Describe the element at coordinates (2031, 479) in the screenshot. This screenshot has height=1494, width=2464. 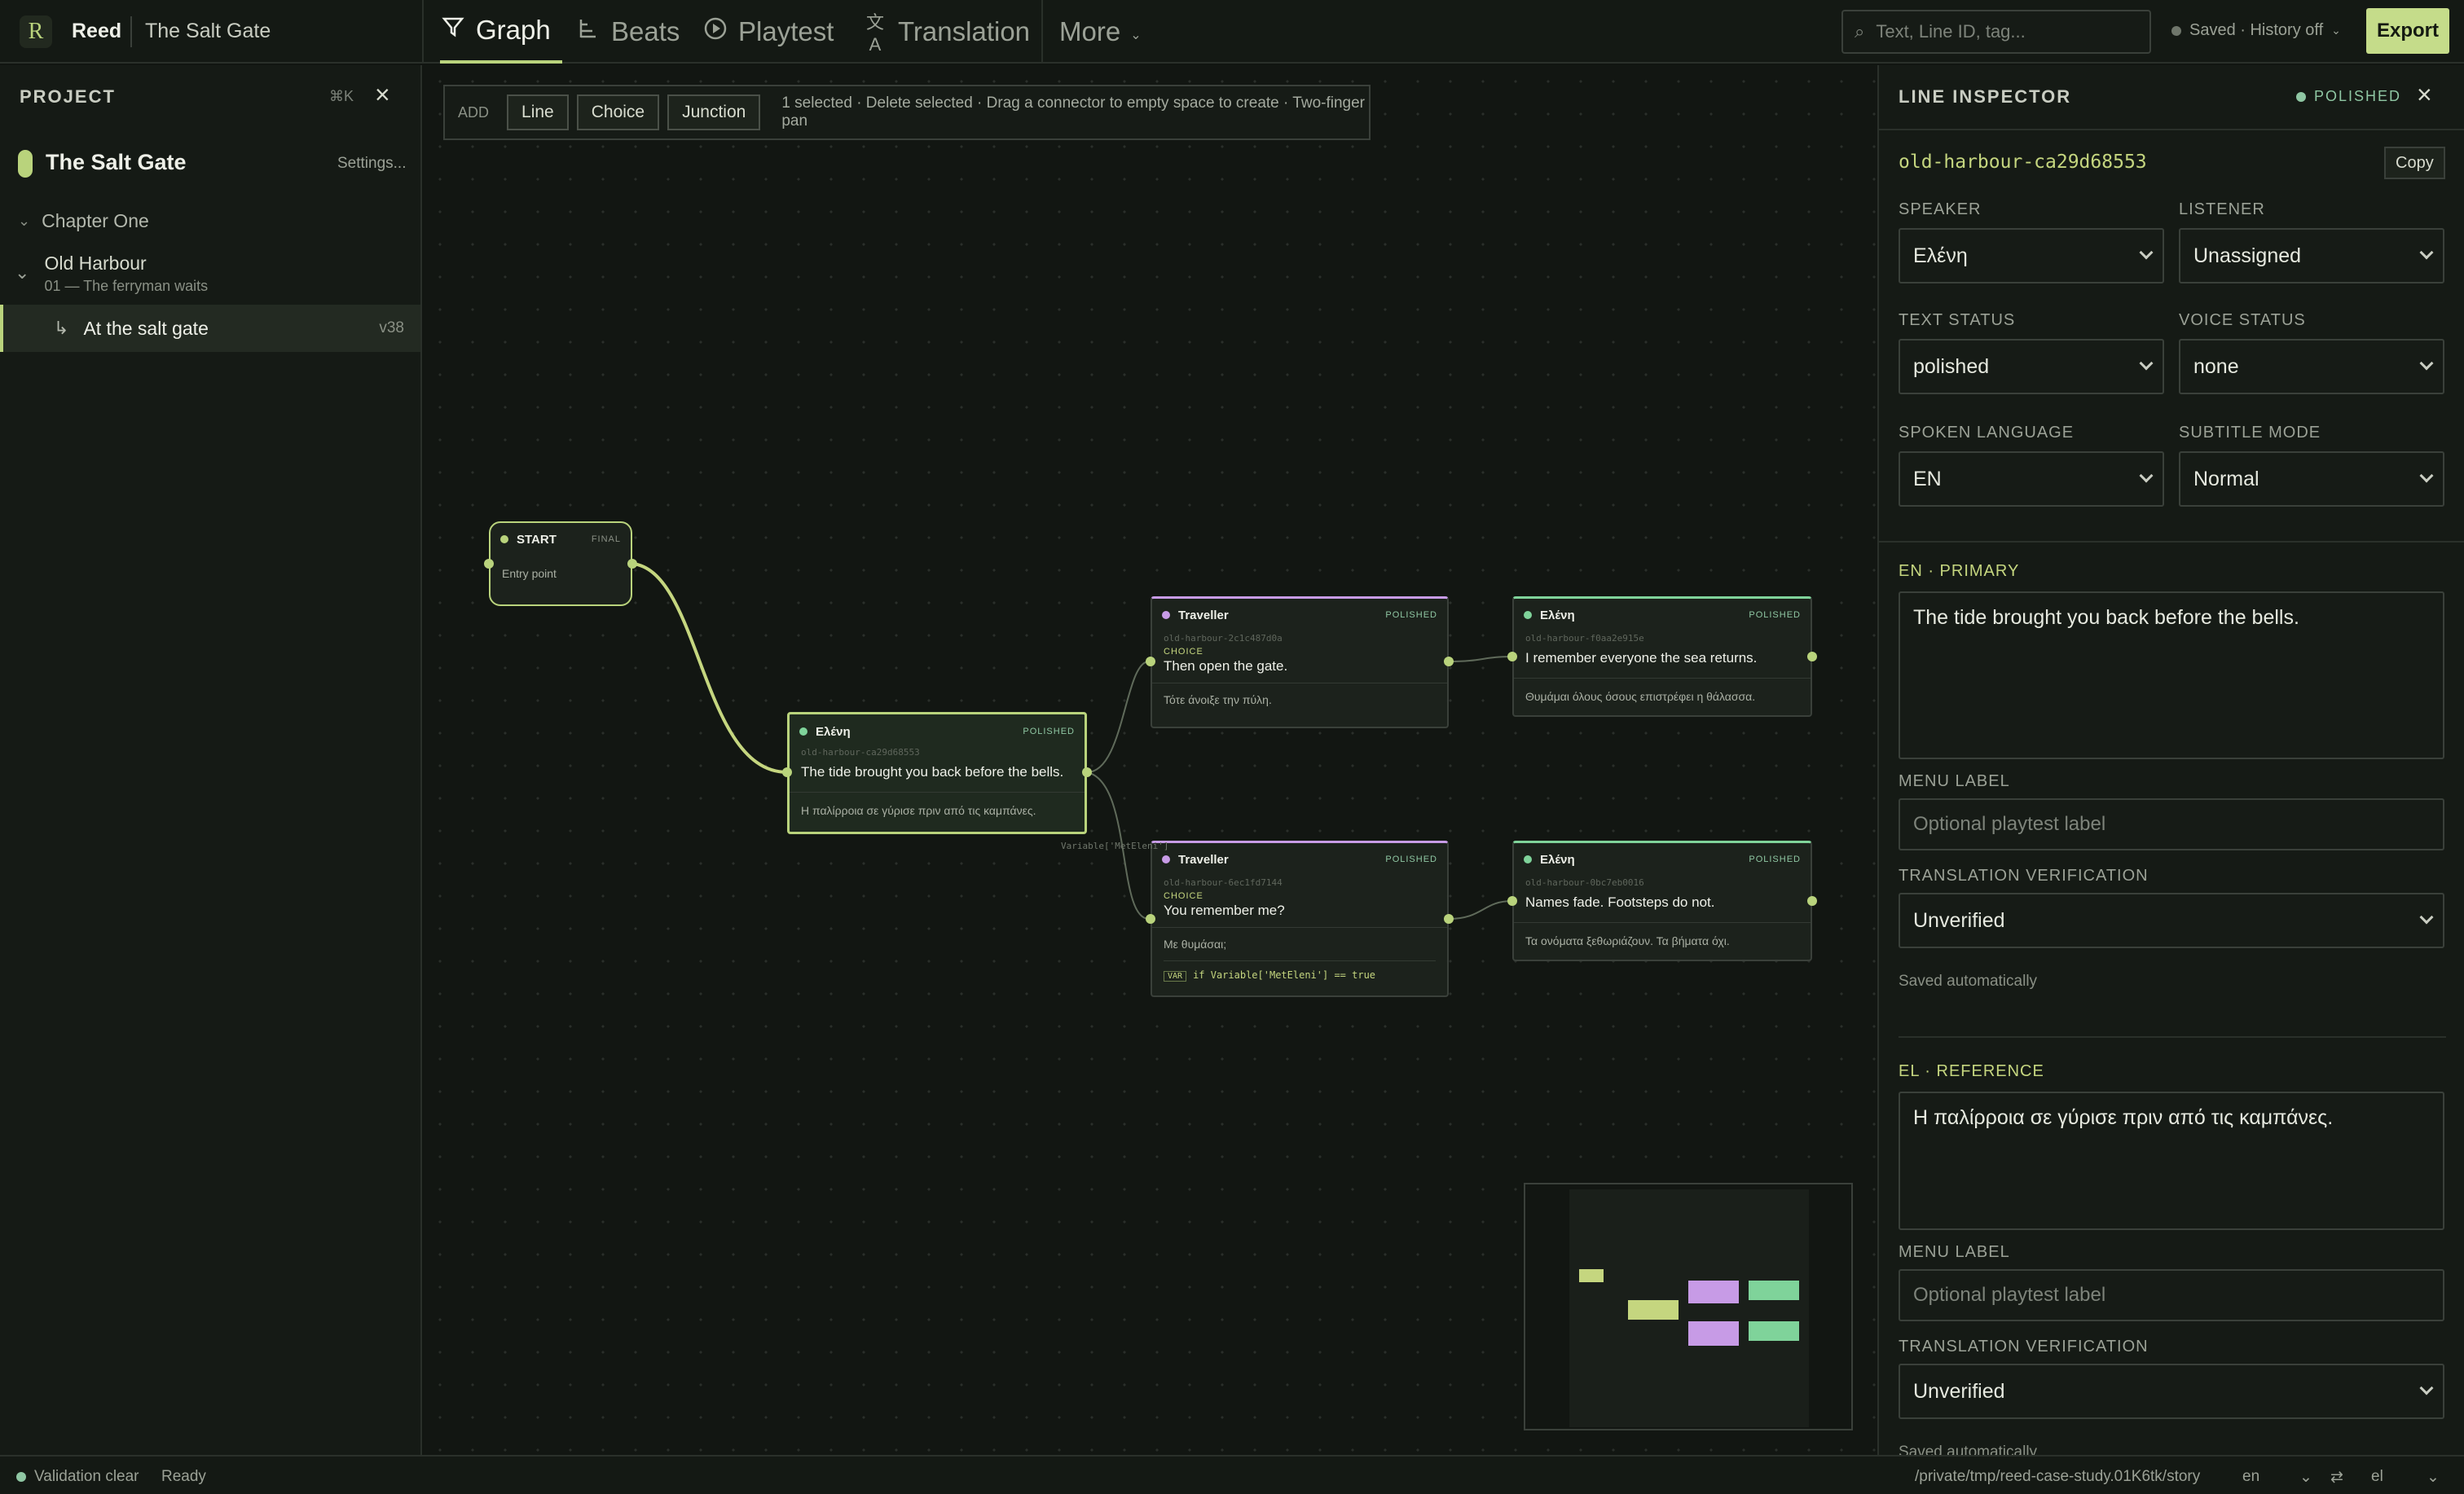
I see `spoken-language-select: EN` at that location.